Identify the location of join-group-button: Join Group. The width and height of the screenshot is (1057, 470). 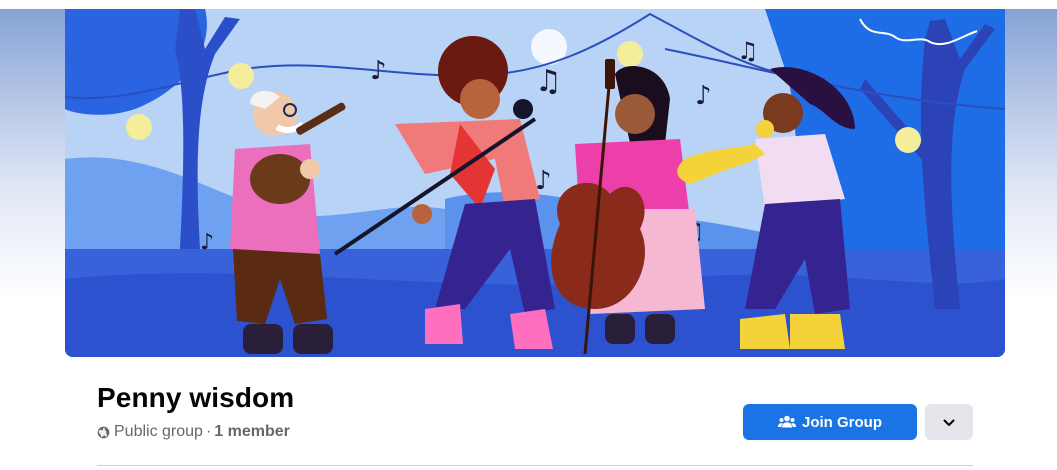
(830, 422).